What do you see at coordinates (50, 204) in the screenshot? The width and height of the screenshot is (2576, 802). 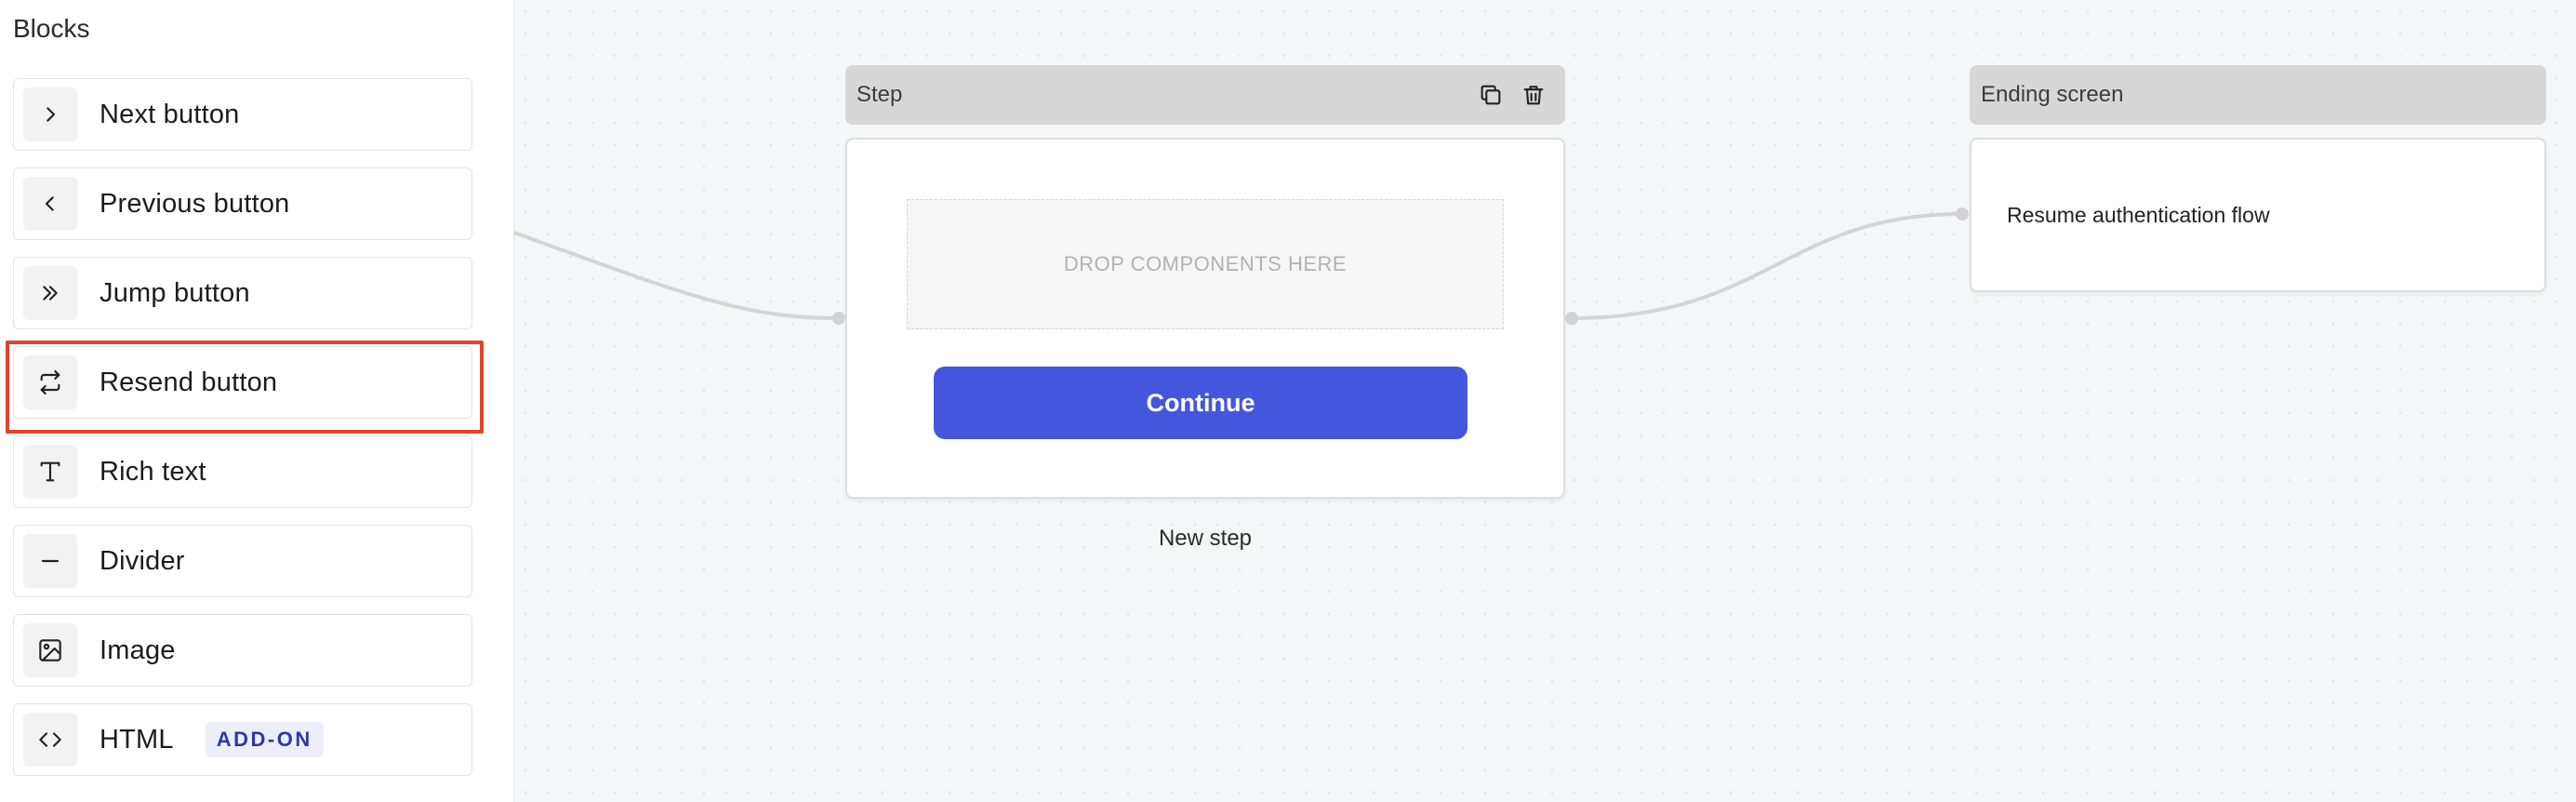 I see `chevron-left-icon` at bounding box center [50, 204].